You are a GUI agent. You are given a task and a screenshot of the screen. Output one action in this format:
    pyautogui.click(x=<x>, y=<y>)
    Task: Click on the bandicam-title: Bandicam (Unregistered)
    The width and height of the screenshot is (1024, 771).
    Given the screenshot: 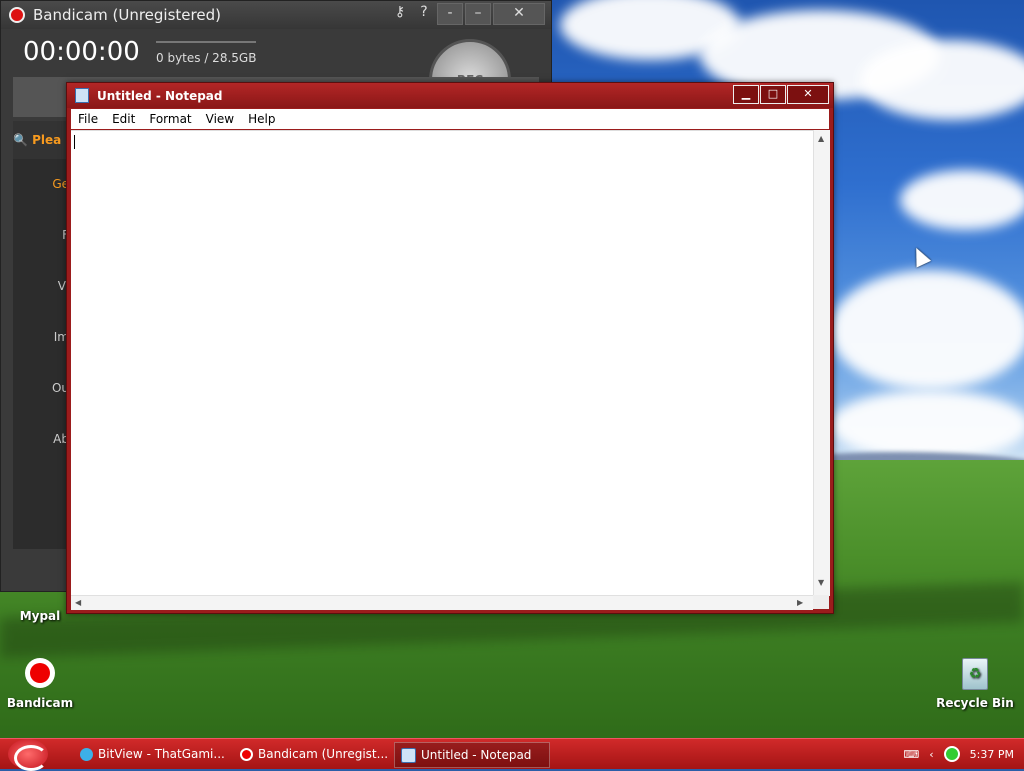 What is the action you would take?
    pyautogui.click(x=127, y=15)
    